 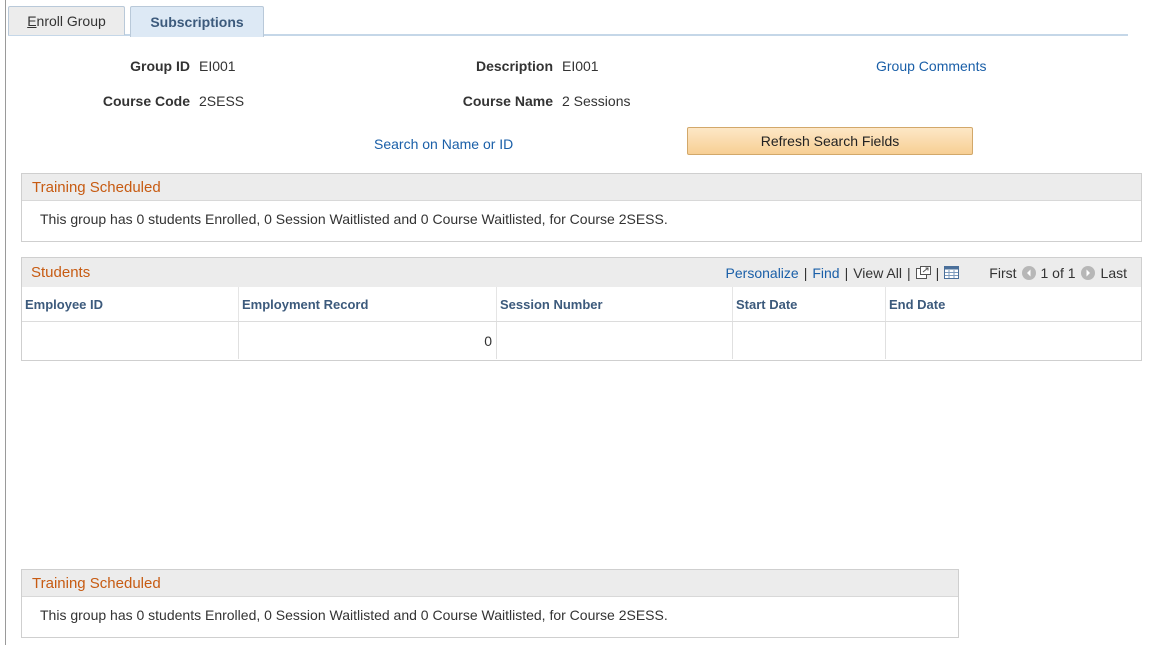 What do you see at coordinates (490, 583) in the screenshot?
I see `training-scheduled-bottom-title: Training Scheduled` at bounding box center [490, 583].